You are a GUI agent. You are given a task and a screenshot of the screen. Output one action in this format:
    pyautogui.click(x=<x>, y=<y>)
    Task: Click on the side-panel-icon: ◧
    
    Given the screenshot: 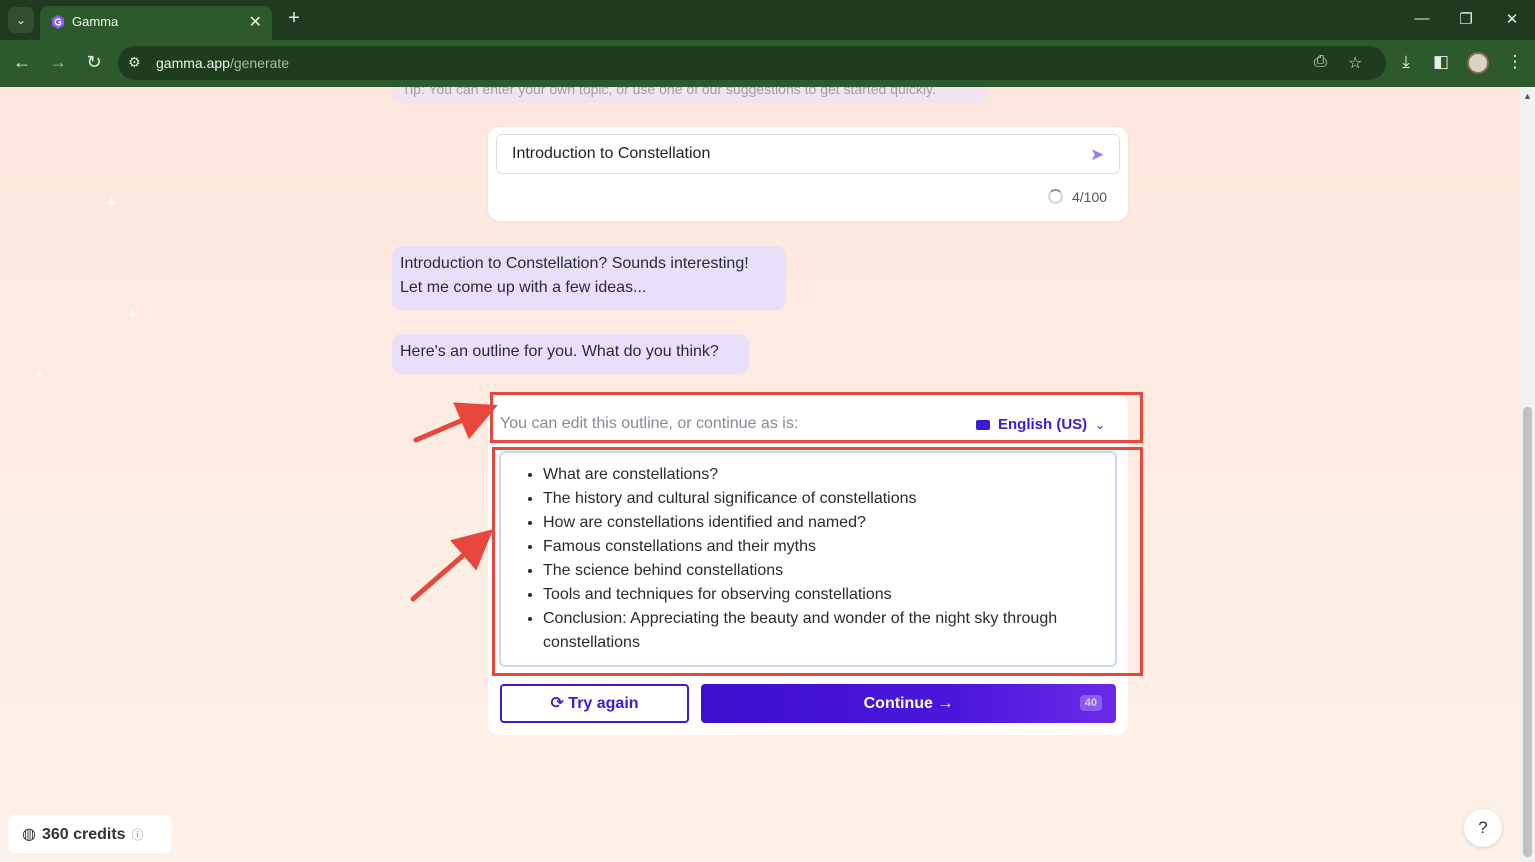 What is the action you would take?
    pyautogui.click(x=1441, y=62)
    